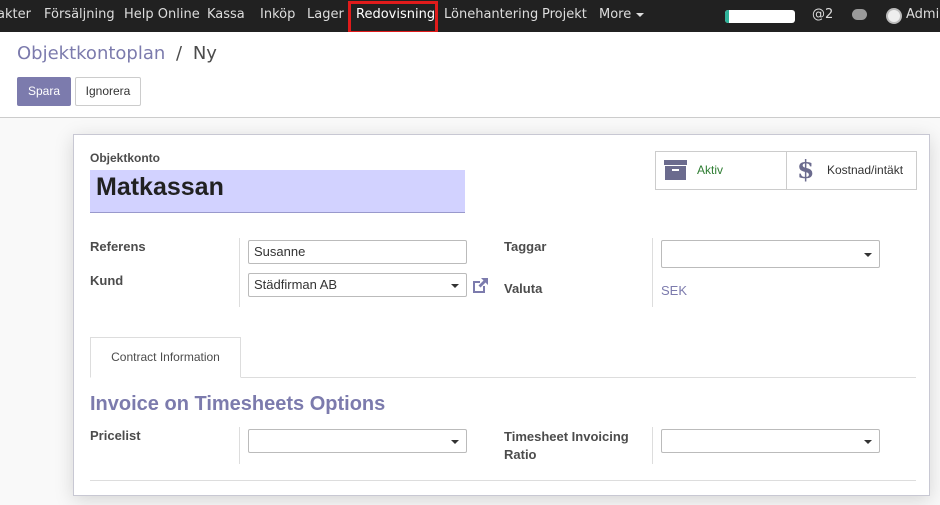  I want to click on avatar, so click(894, 16).